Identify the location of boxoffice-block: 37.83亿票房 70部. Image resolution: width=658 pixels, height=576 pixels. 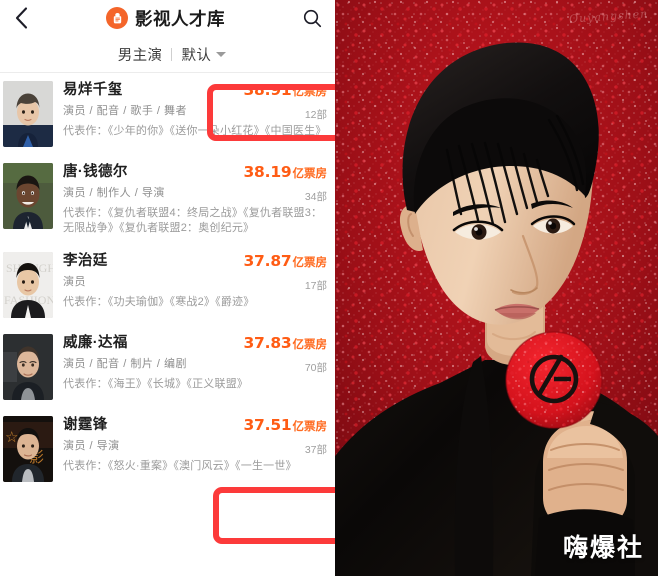
(267, 354).